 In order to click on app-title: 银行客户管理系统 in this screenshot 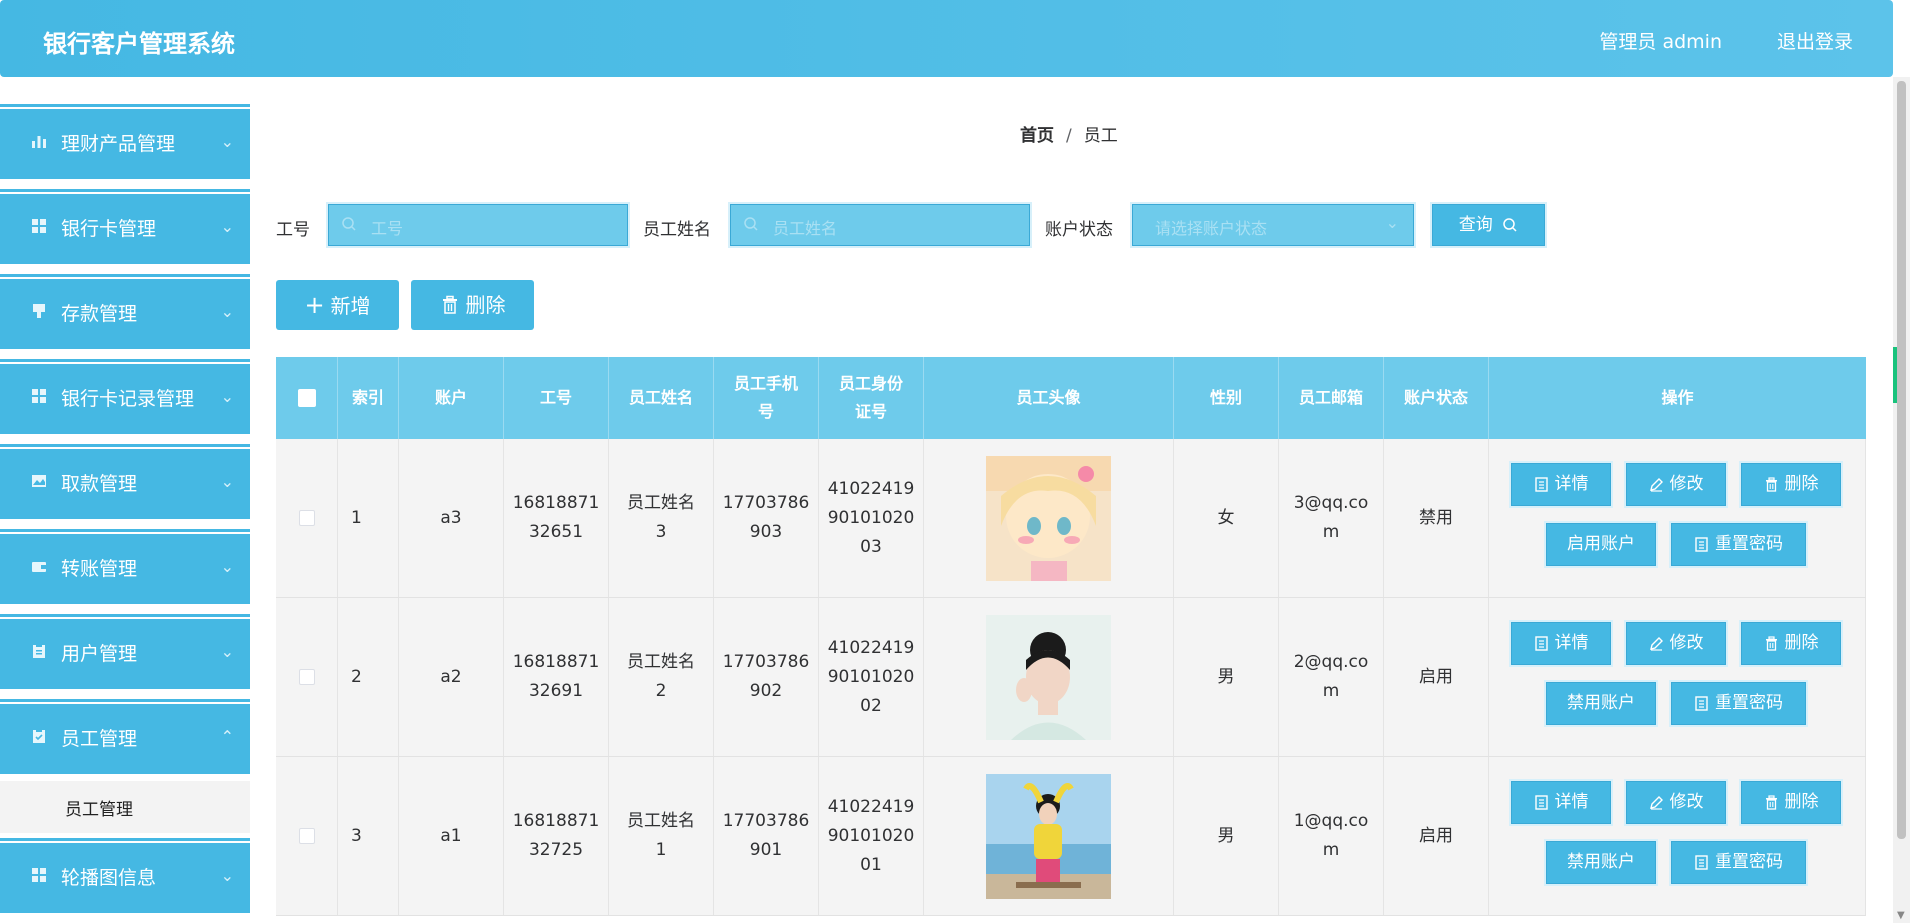, I will do `click(139, 44)`.